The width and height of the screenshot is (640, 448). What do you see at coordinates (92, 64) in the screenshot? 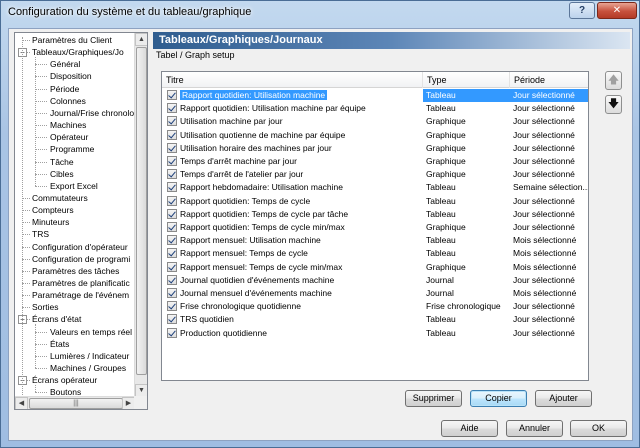
I see `tree-item: Général` at bounding box center [92, 64].